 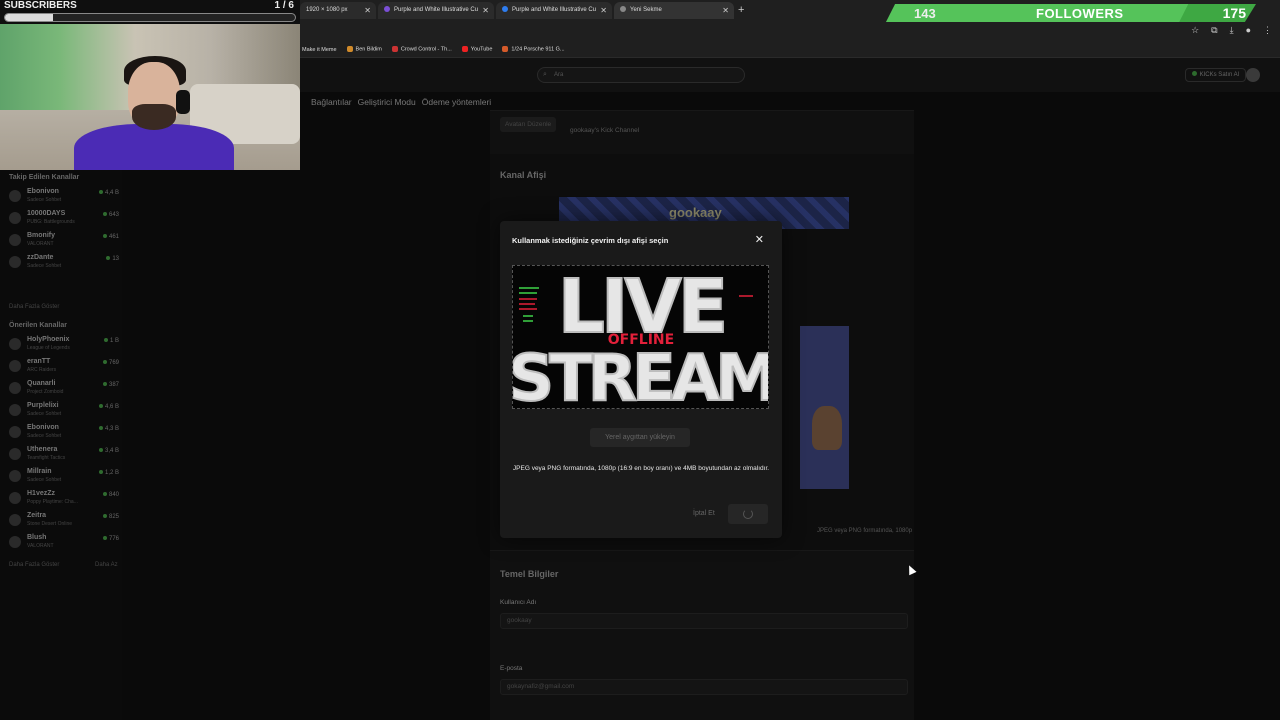 I want to click on menu-icon: ⋮, so click(x=1267, y=30).